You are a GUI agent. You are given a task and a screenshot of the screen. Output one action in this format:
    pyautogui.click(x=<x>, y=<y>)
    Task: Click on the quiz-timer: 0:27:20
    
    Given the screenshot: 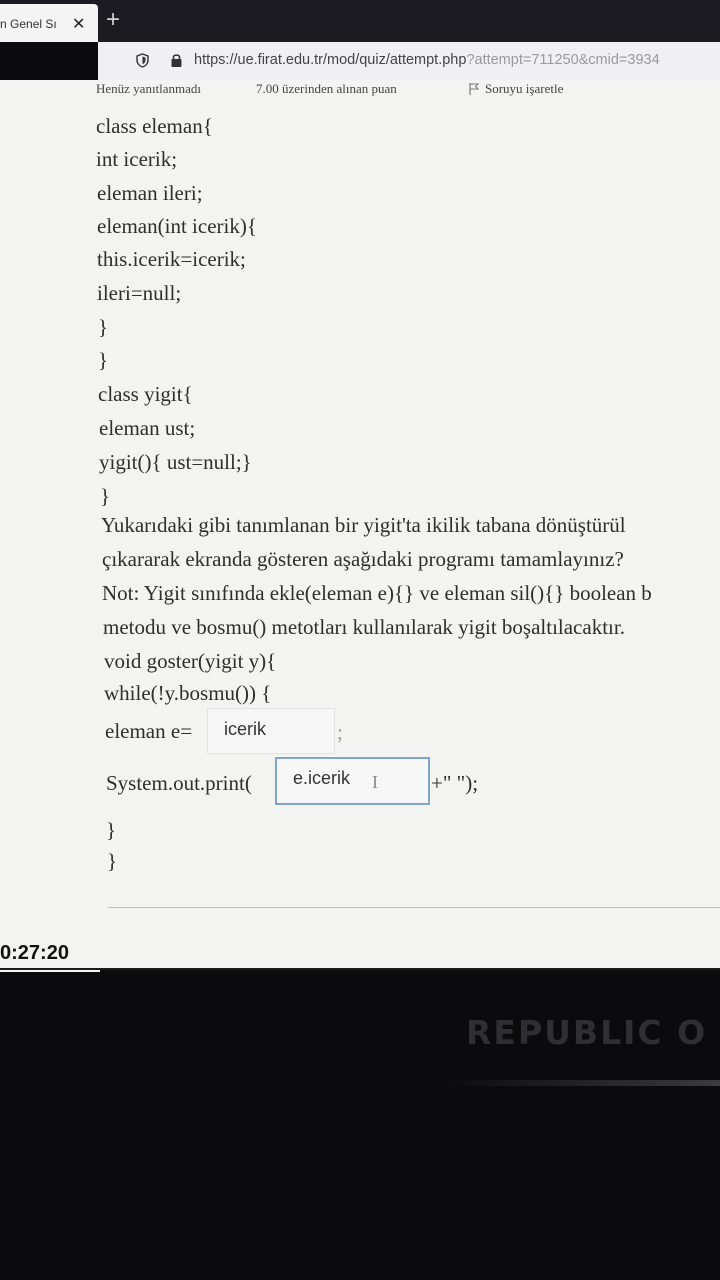 What is the action you would take?
    pyautogui.click(x=50, y=955)
    